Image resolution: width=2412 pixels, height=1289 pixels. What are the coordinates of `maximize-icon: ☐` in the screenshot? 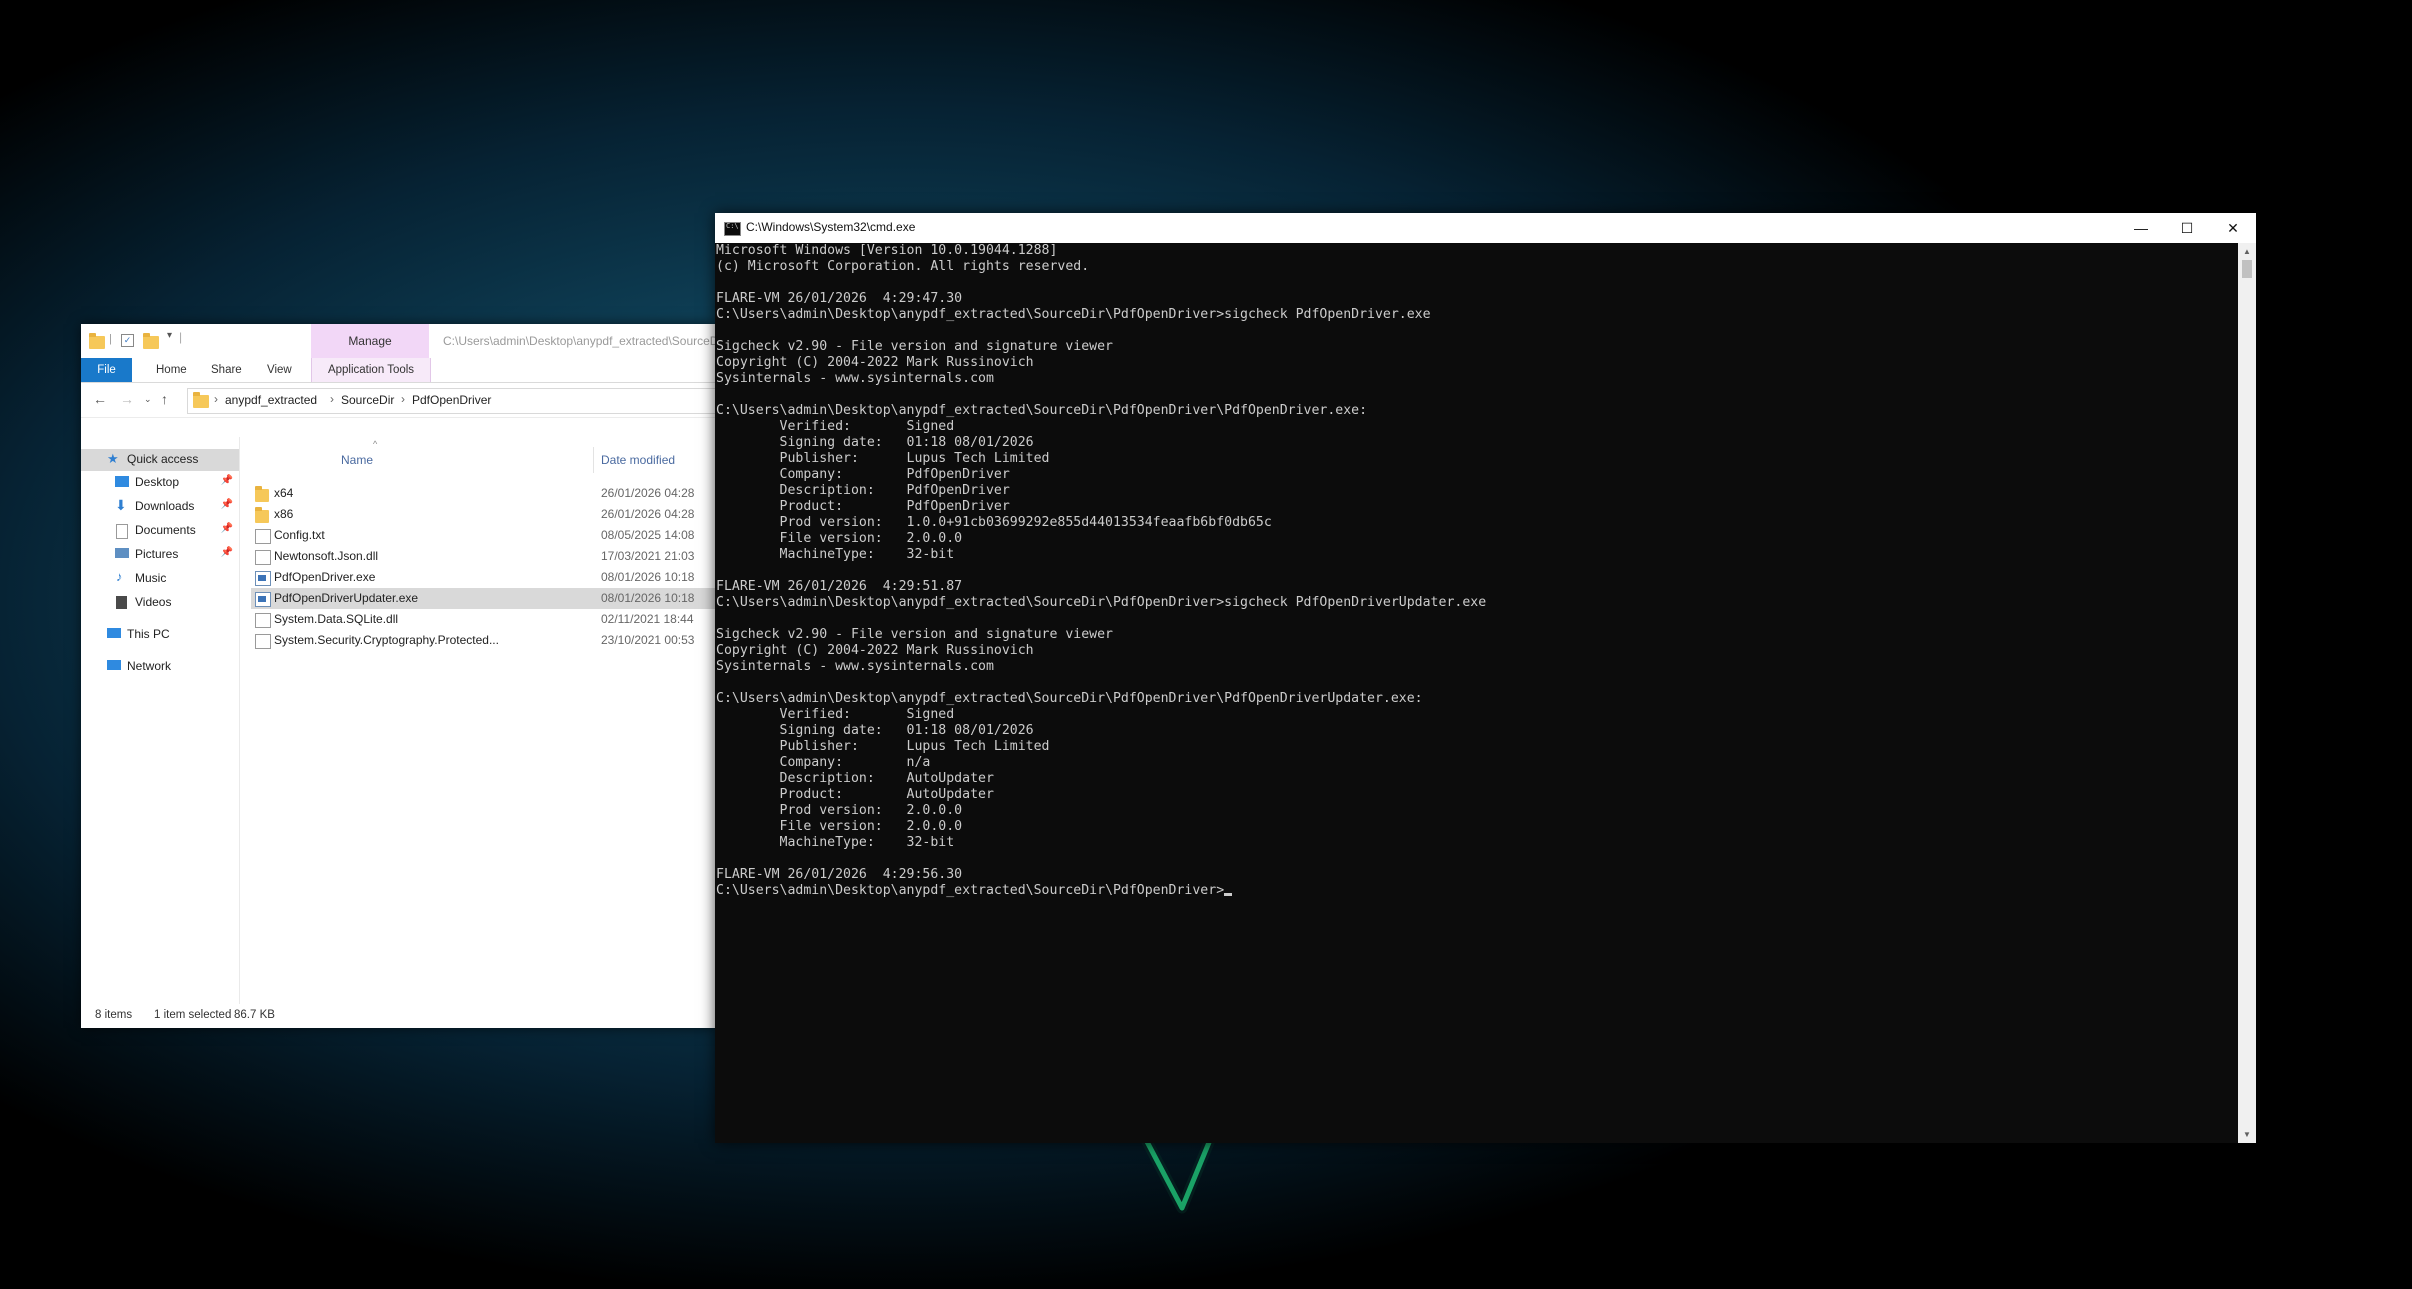 It's located at (2187, 228).